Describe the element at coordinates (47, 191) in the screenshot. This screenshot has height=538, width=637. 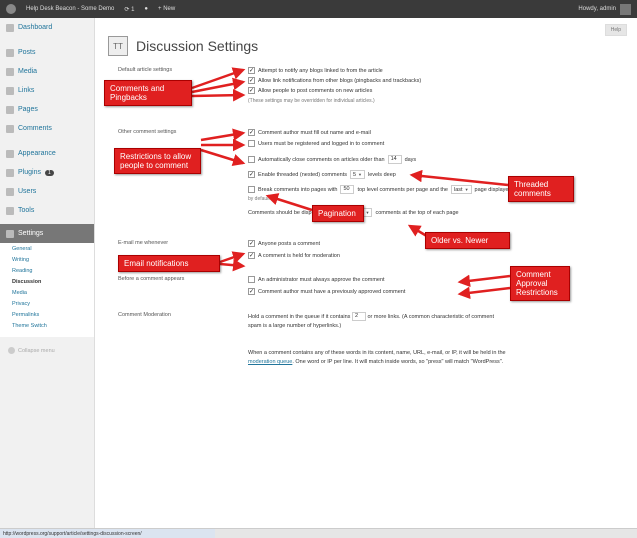
I see `sidebar-item-users: Users` at that location.